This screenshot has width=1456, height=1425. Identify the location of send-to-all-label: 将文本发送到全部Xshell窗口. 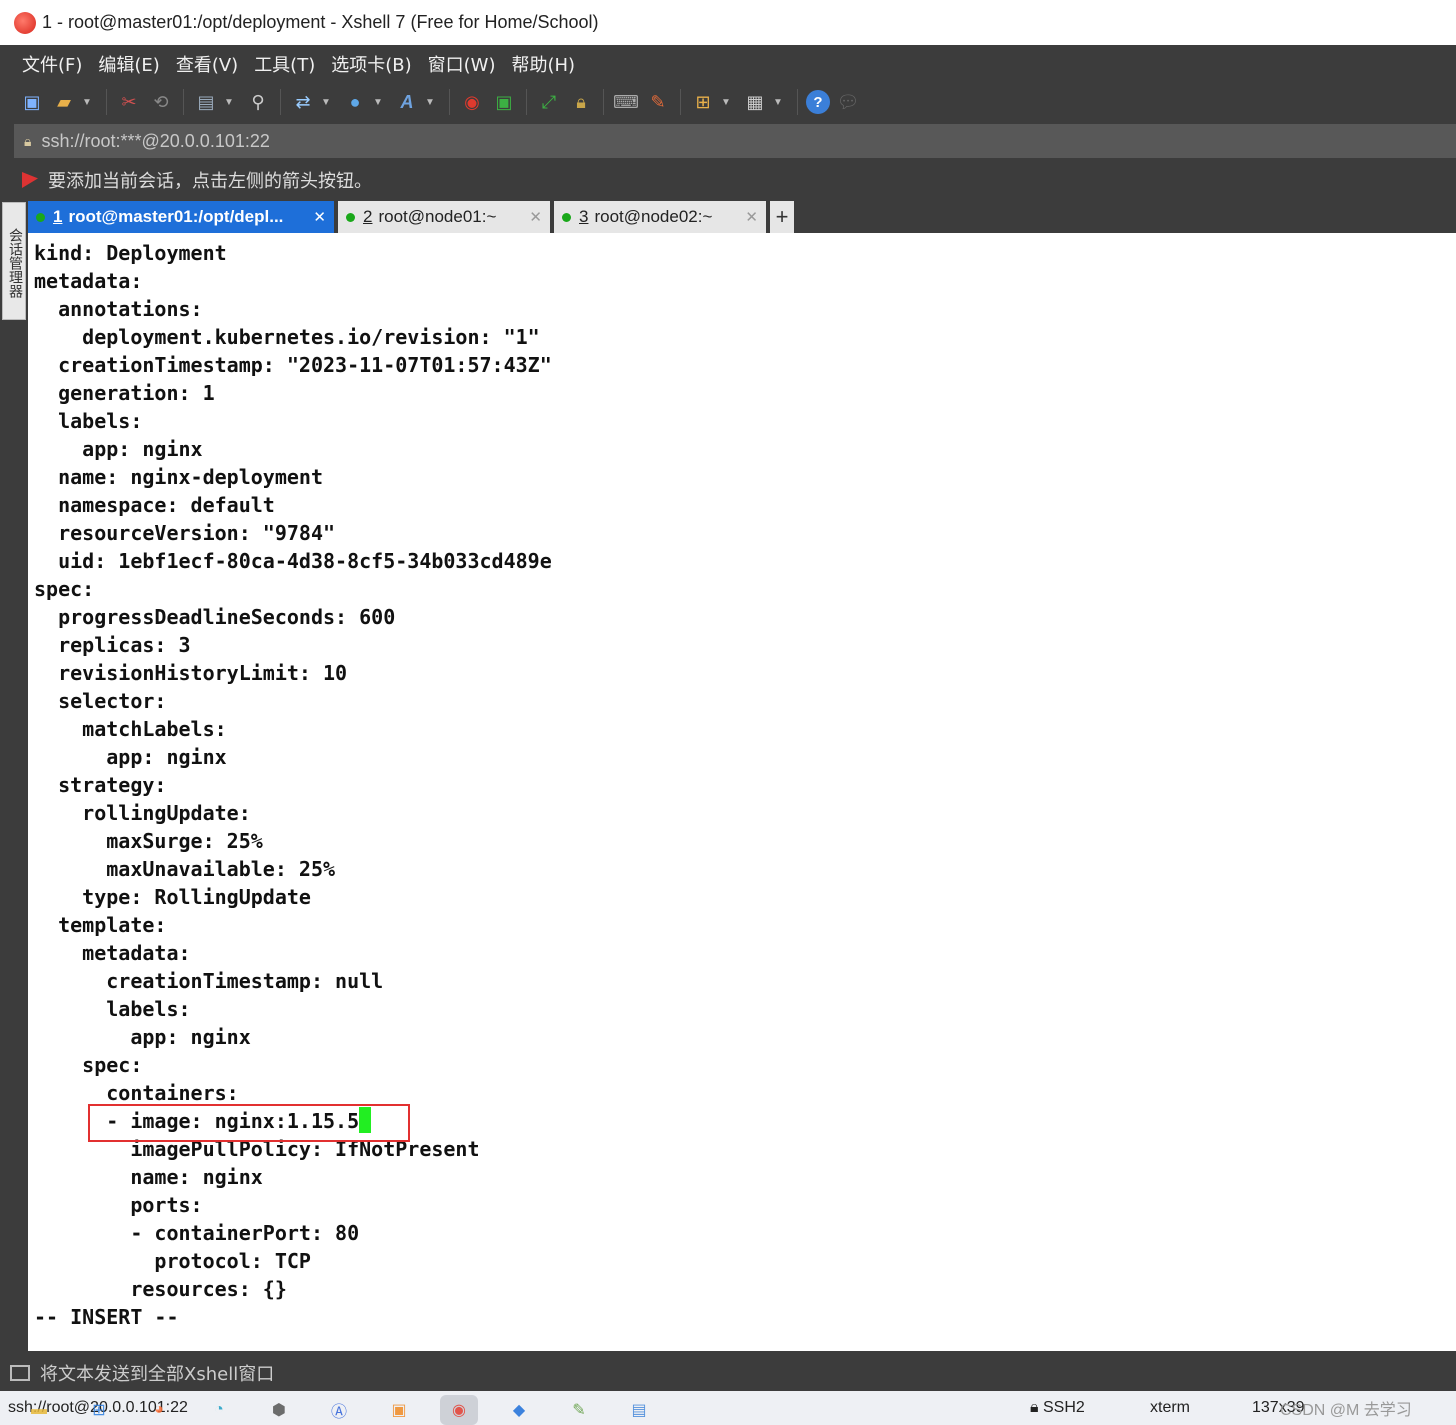
(157, 1374).